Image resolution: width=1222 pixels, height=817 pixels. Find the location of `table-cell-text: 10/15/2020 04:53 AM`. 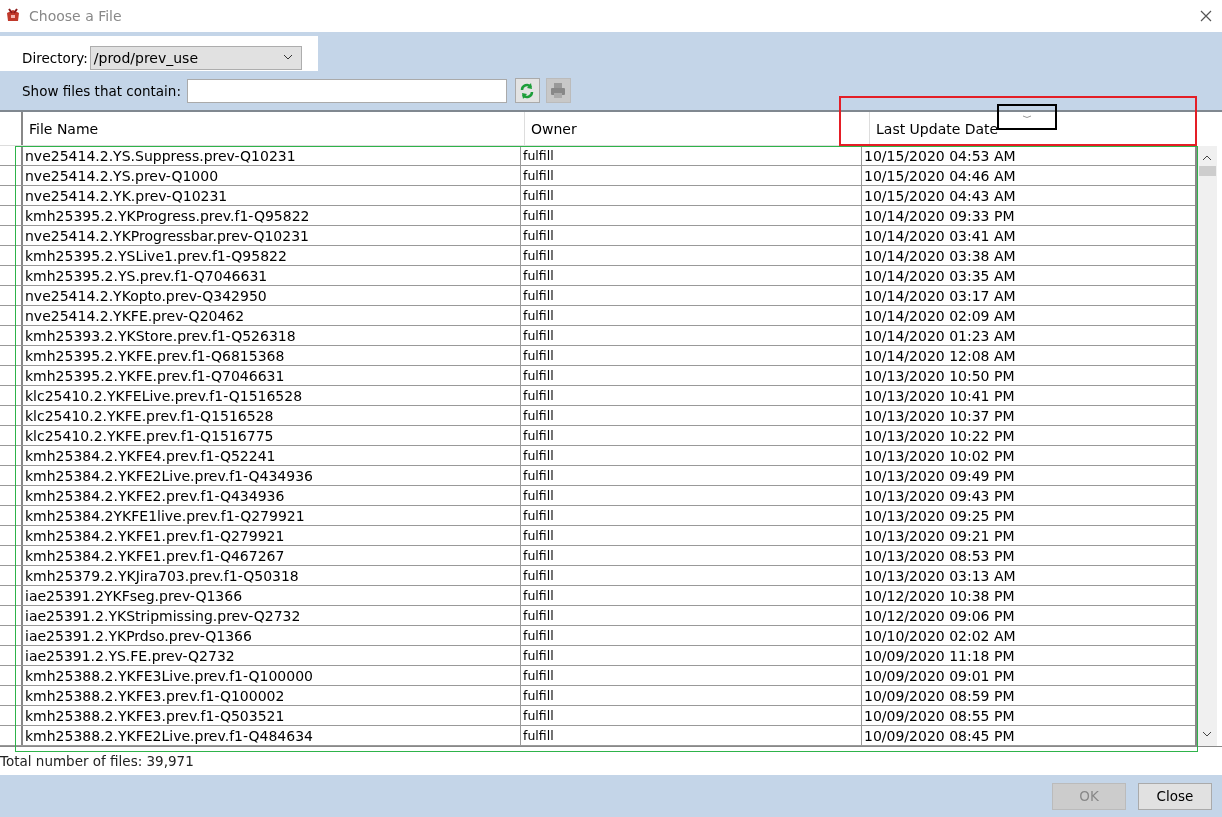

table-cell-text: 10/15/2020 04:53 AM is located at coordinates (940, 155).